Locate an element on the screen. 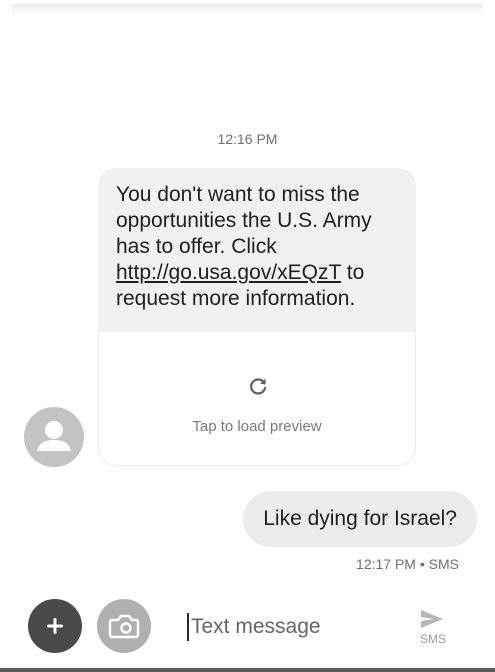 This screenshot has height=672, width=495. plus-icon is located at coordinates (55, 626).